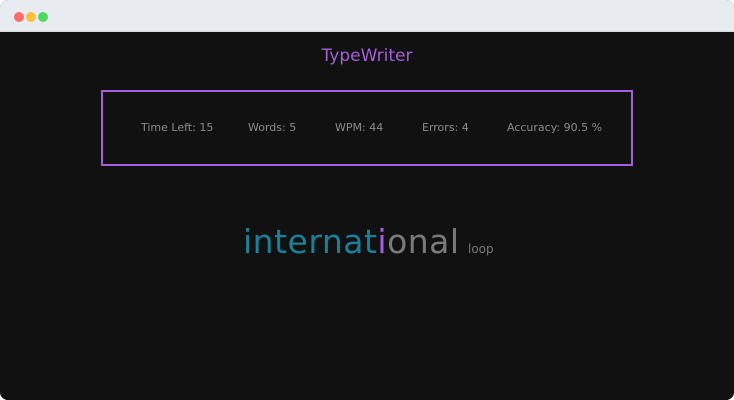  Describe the element at coordinates (382, 241) in the screenshot. I see `current-character: i` at that location.